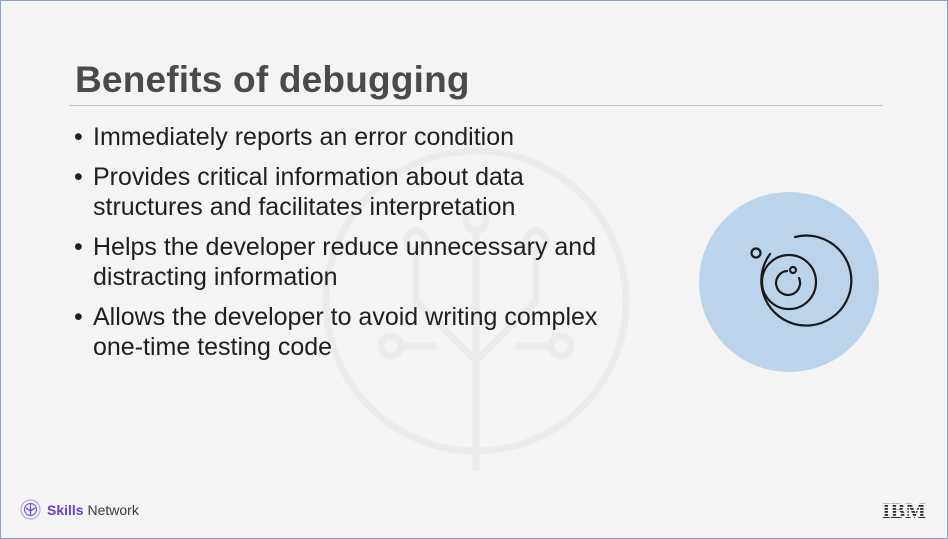  I want to click on bullet-item: • Immediately reports an error condition, so click(383, 137).